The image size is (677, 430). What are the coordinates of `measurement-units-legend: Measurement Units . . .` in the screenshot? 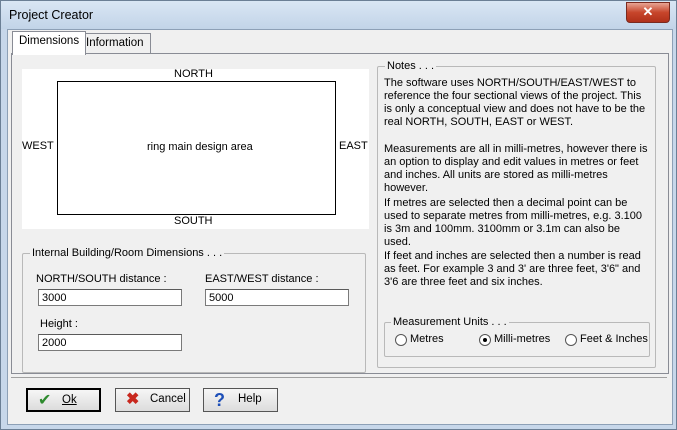 It's located at (450, 322).